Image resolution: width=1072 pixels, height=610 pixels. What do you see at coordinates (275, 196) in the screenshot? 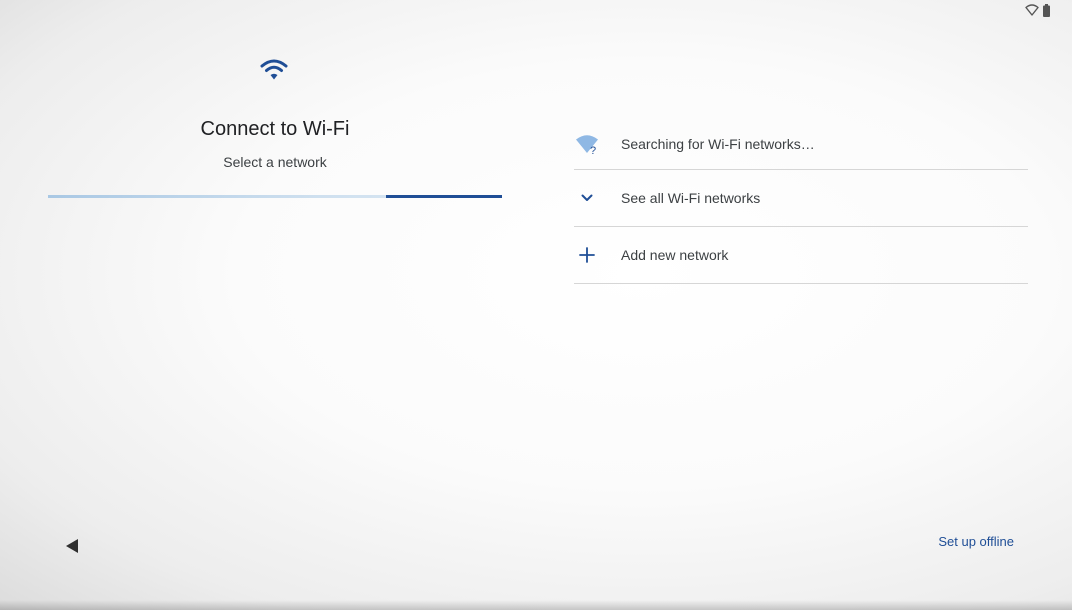
I see `progress-bar` at bounding box center [275, 196].